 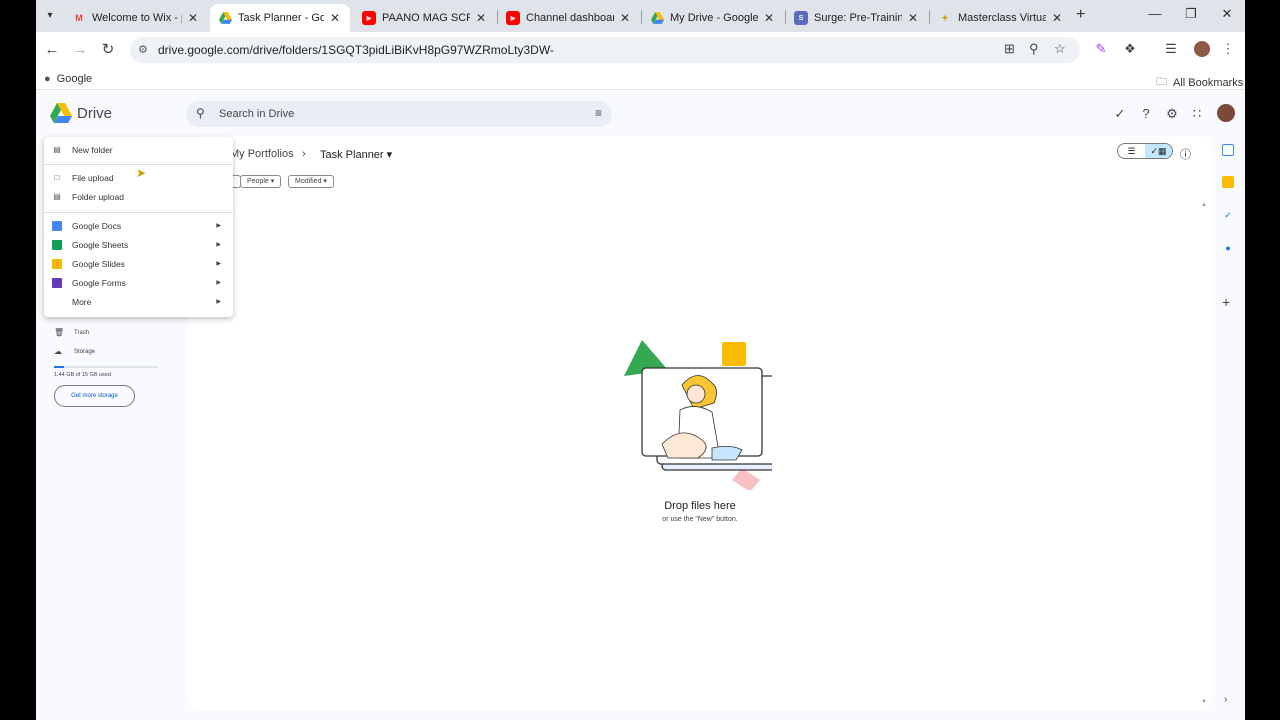 I want to click on contacts-icon: ●, so click(x=1228, y=248).